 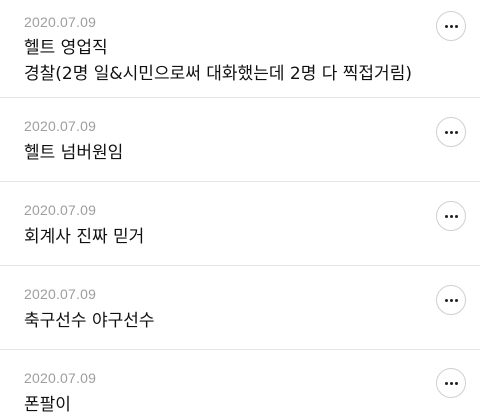 I want to click on comment-text-line: 헬트 영업직, so click(x=66, y=48).